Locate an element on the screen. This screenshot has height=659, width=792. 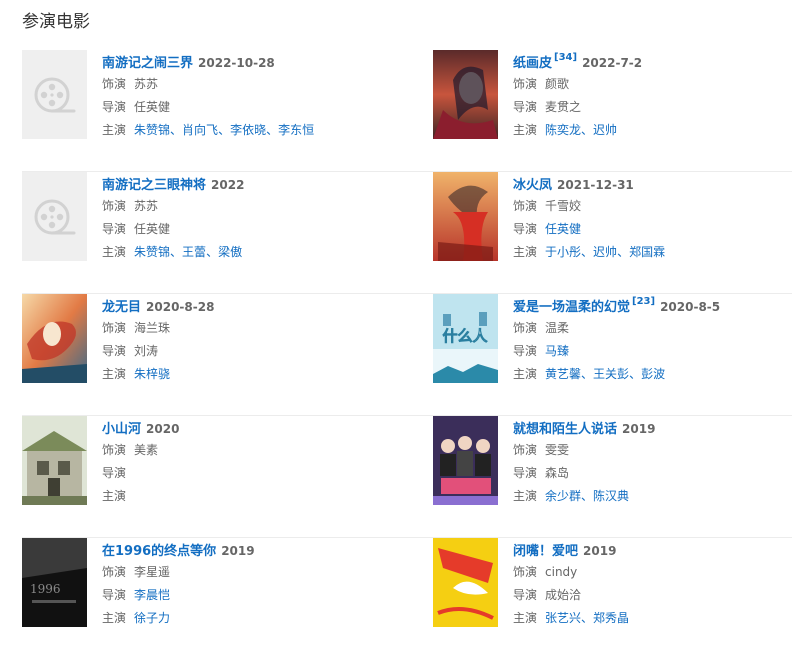
movie-title-link: 爱是一场温柔的幻觉 is located at coordinates (571, 307).